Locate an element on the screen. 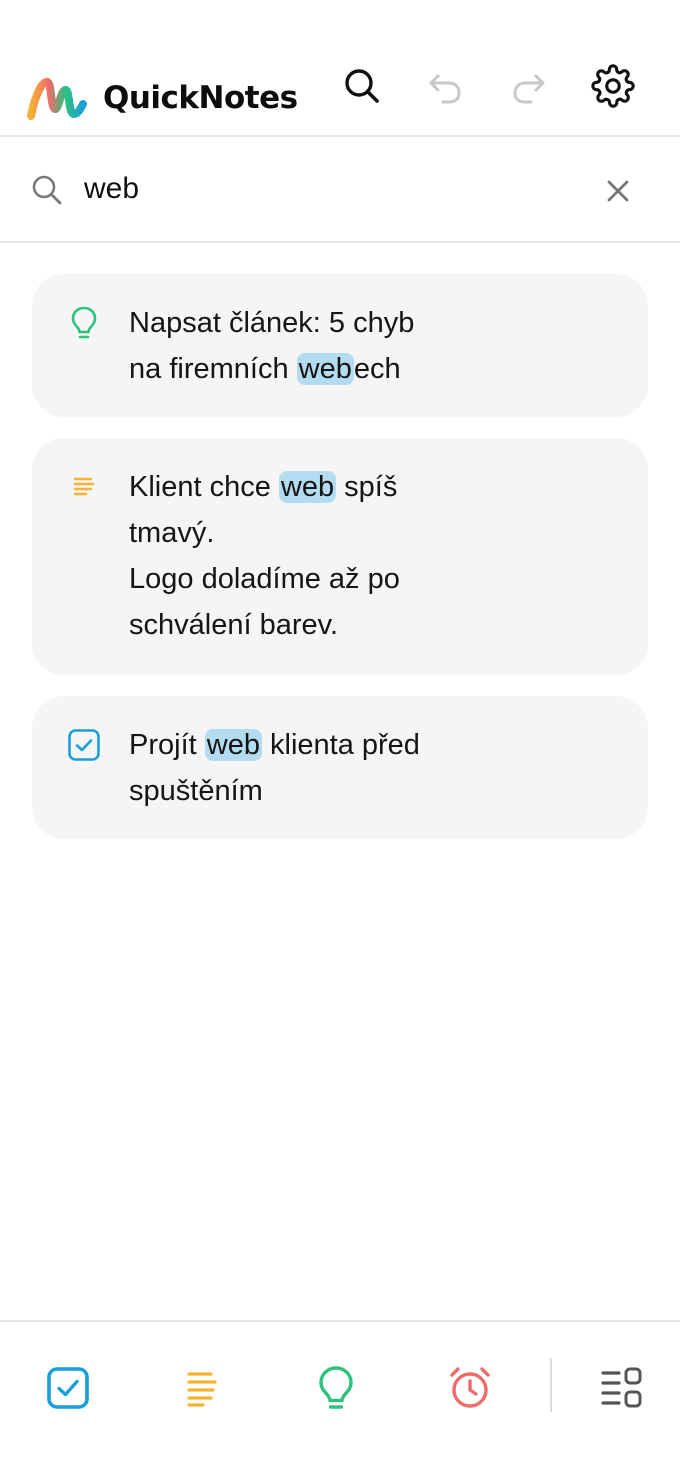 The height and width of the screenshot is (1478, 680). ideas-lightbulb-icon is located at coordinates (336, 1387).